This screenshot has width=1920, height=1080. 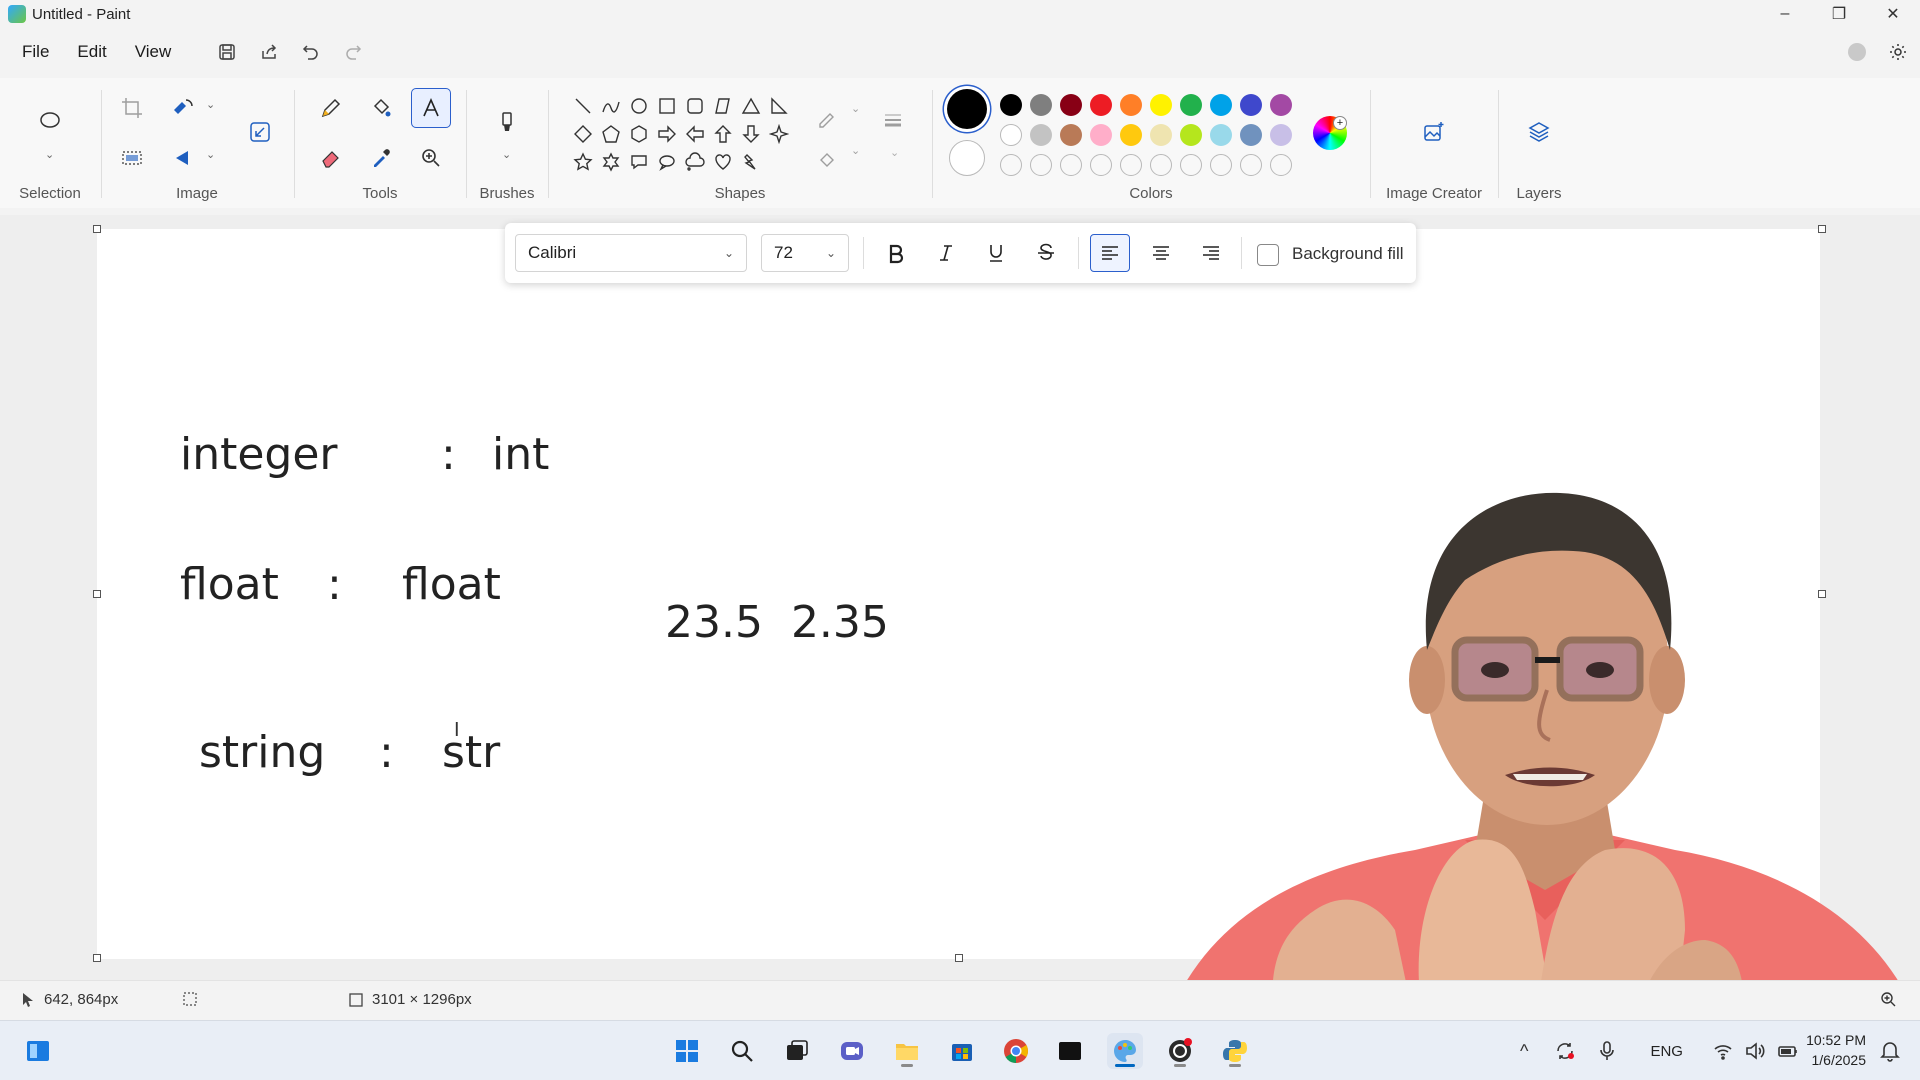 I want to click on strikethrough-button, so click(x=1046, y=253).